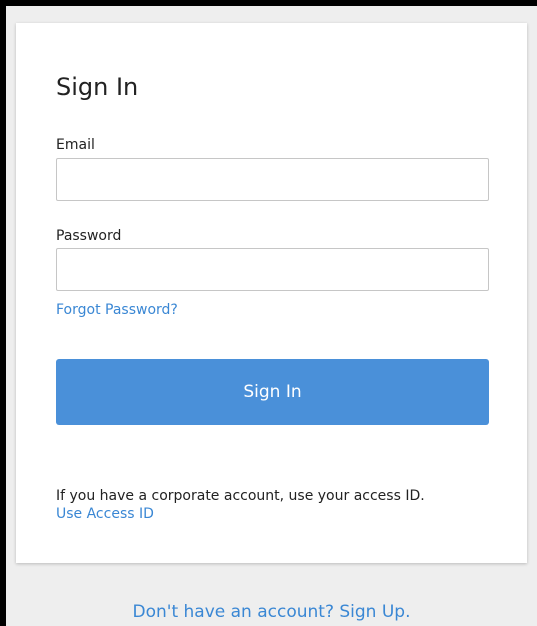  I want to click on email-field, so click(272, 179).